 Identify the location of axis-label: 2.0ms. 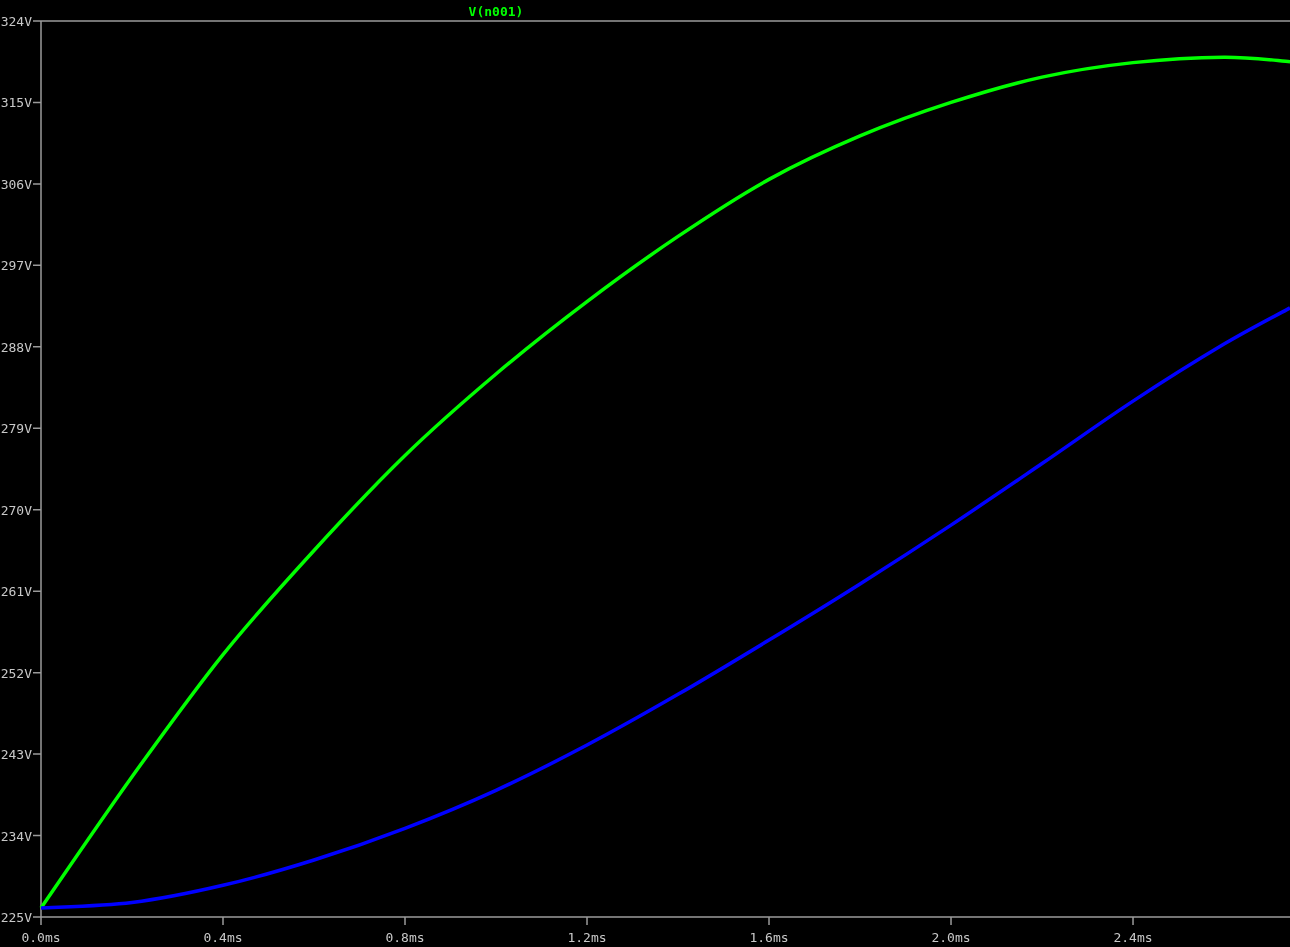
(951, 937).